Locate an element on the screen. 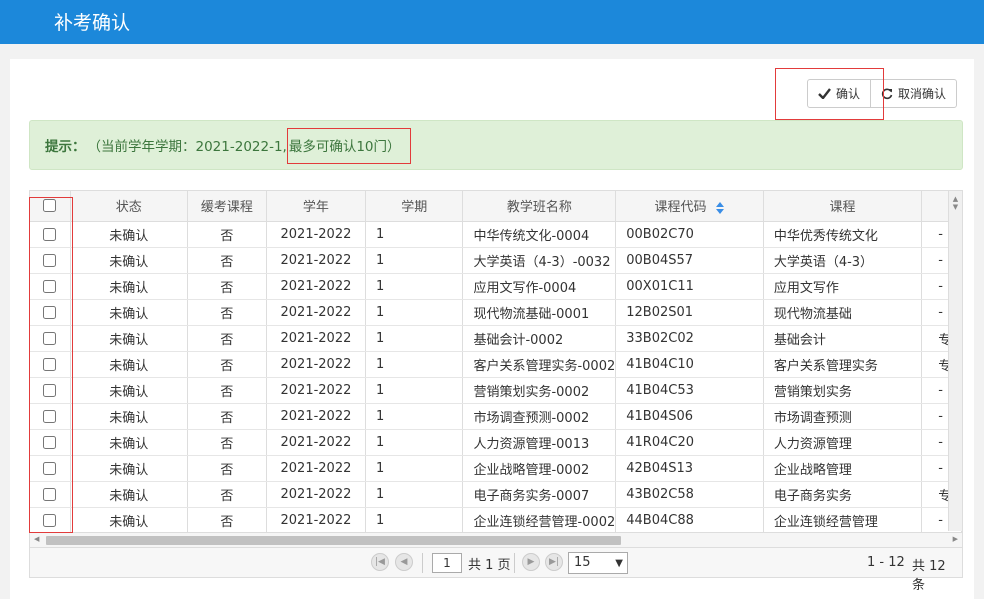 The width and height of the screenshot is (984, 599). class-name-cell: 现代物流基础-0001 is located at coordinates (539, 312).